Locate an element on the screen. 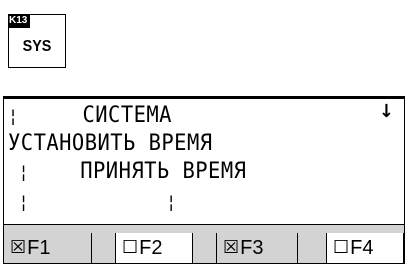 The width and height of the screenshot is (412, 270). softkey-f3-label: F3 is located at coordinates (252, 248).